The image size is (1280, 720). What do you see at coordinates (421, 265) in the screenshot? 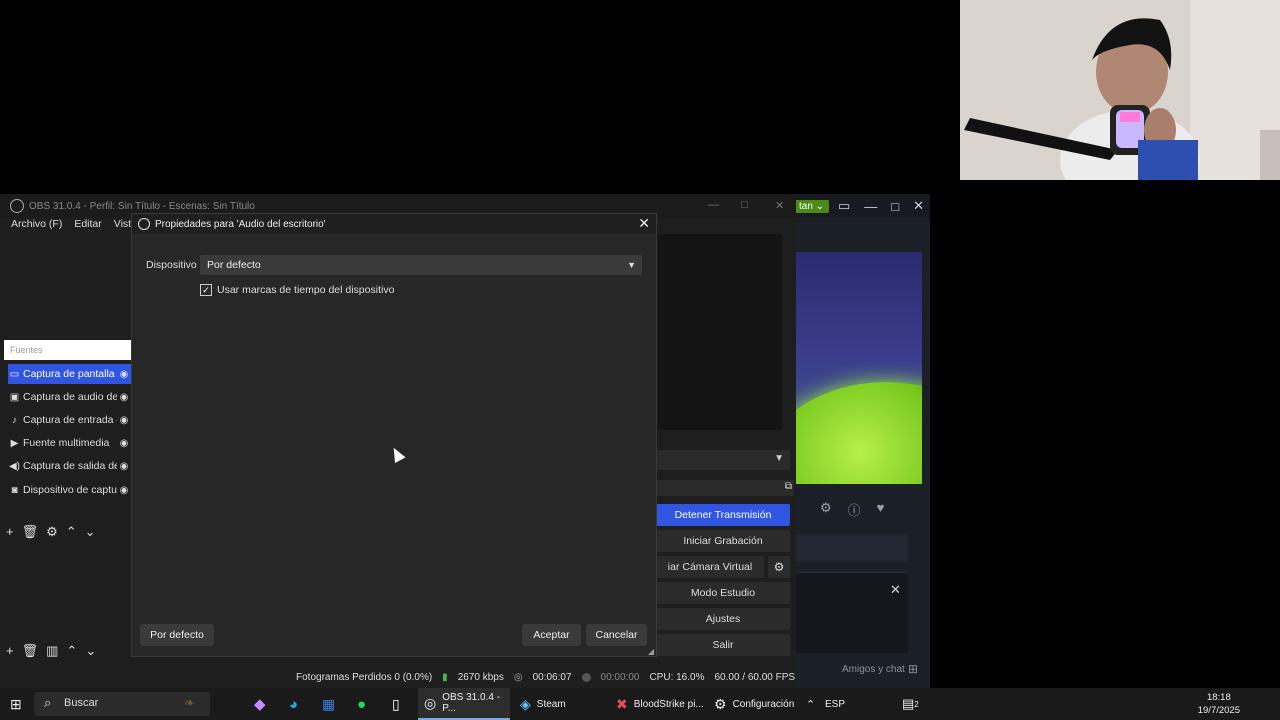
I see `device-select: Por defecto ▼` at bounding box center [421, 265].